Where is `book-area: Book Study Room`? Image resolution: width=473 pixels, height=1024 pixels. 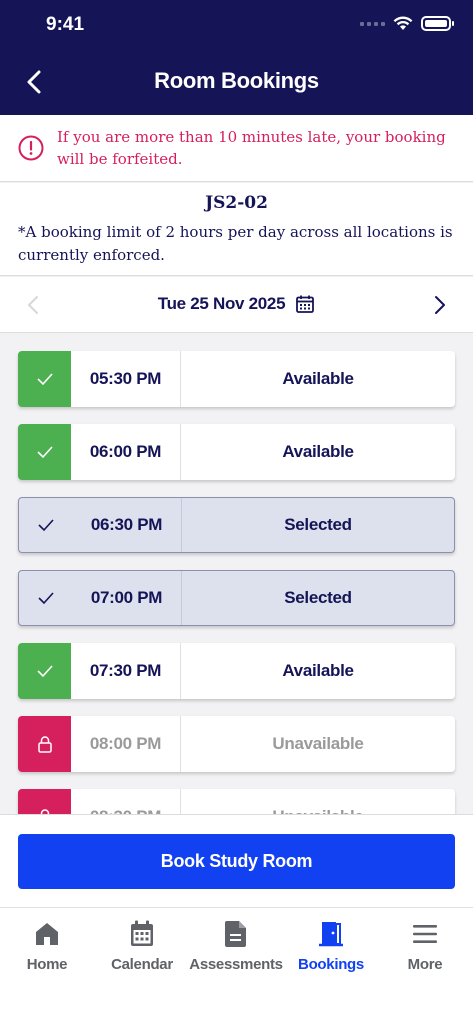 book-area: Book Study Room is located at coordinates (236, 860).